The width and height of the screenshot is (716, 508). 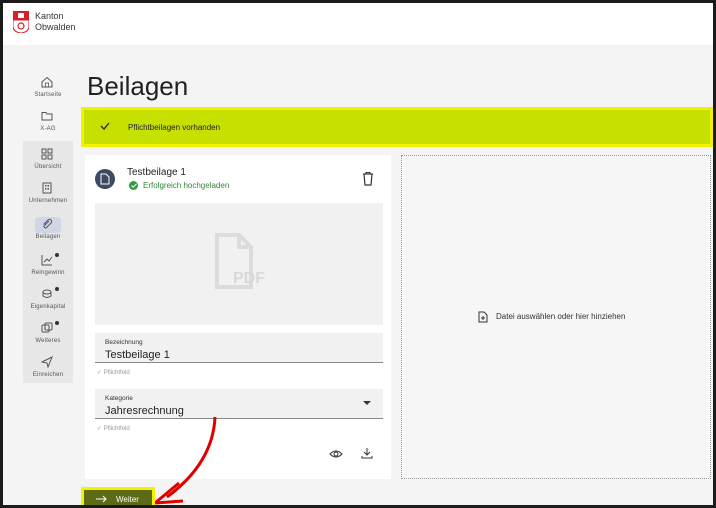 What do you see at coordinates (48, 129) in the screenshot?
I see `sidebar-item-label: X-AG` at bounding box center [48, 129].